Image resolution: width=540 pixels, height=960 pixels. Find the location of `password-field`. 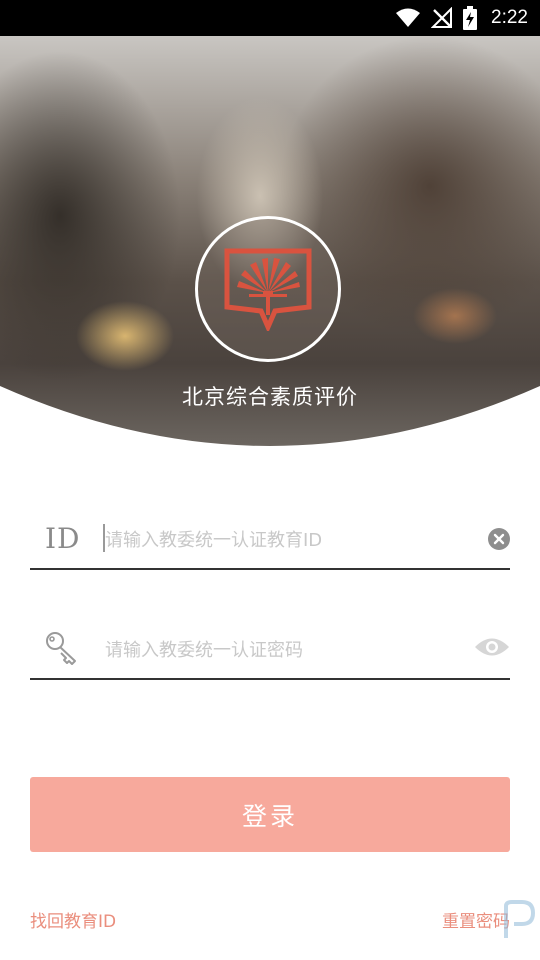

password-field is located at coordinates (270, 650).